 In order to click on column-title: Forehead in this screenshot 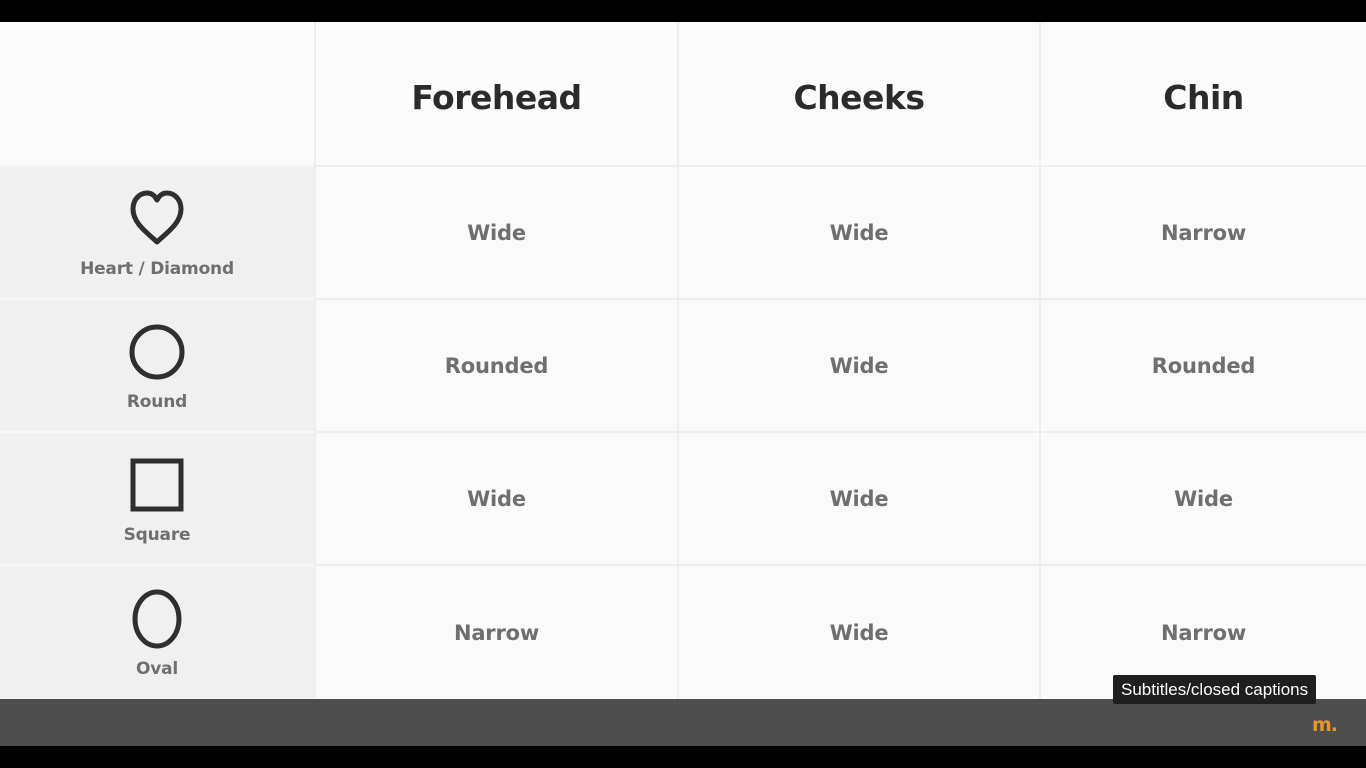, I will do `click(496, 97)`.